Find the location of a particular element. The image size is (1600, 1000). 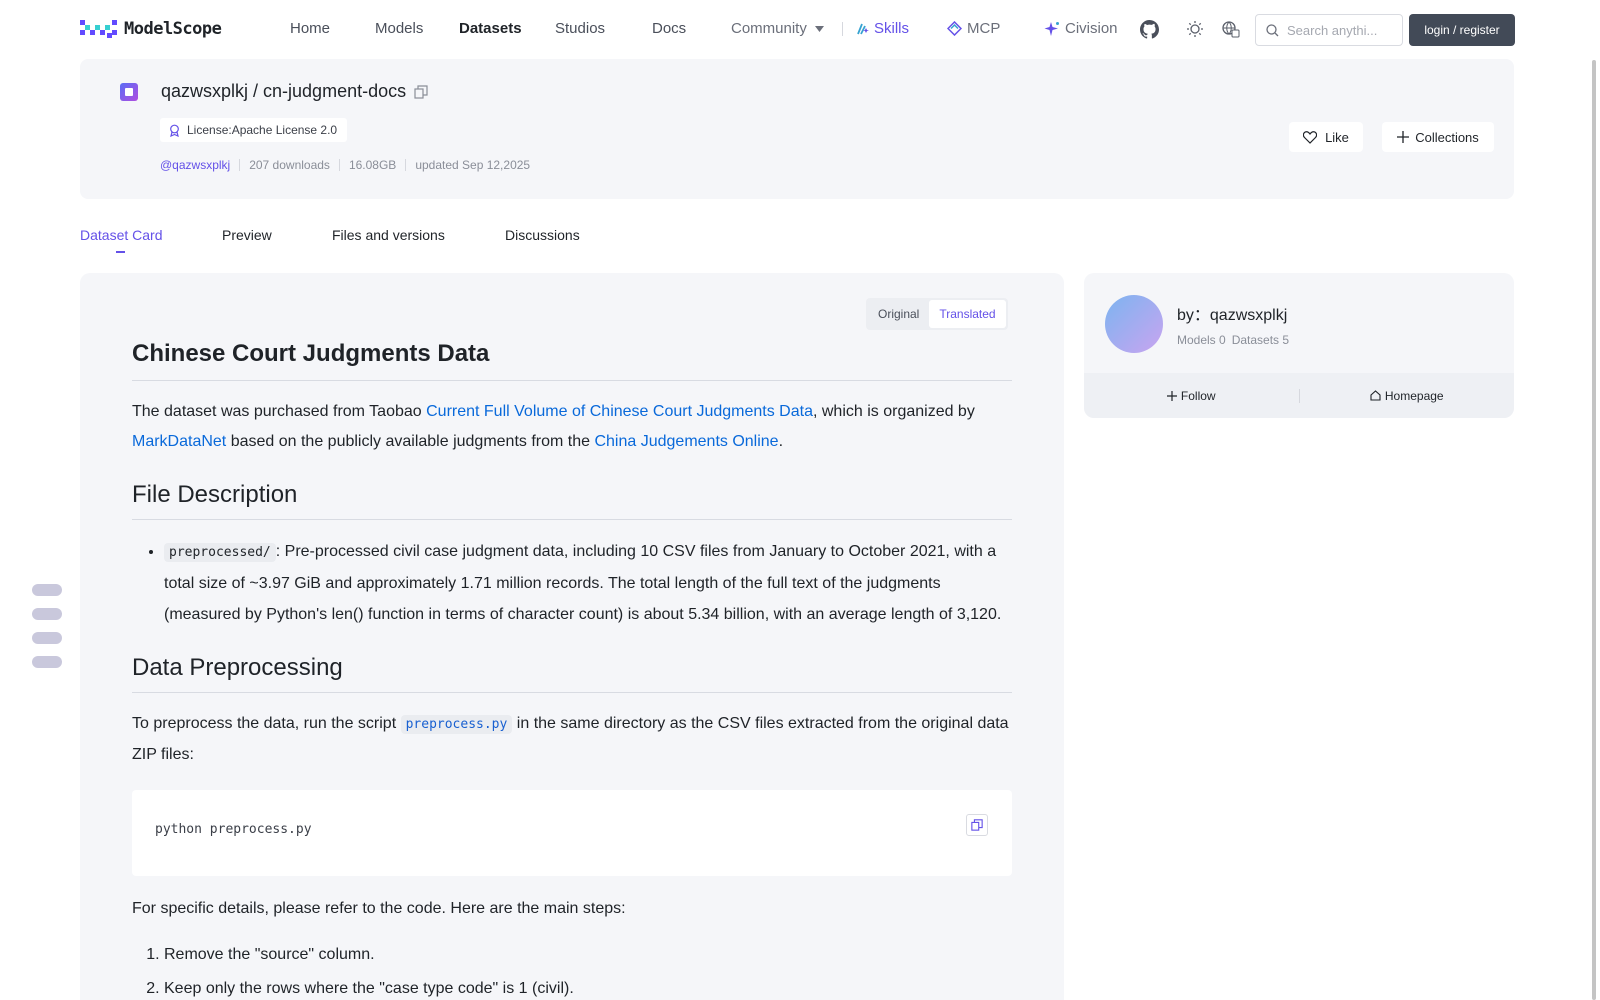

copy-code-button is located at coordinates (977, 825).